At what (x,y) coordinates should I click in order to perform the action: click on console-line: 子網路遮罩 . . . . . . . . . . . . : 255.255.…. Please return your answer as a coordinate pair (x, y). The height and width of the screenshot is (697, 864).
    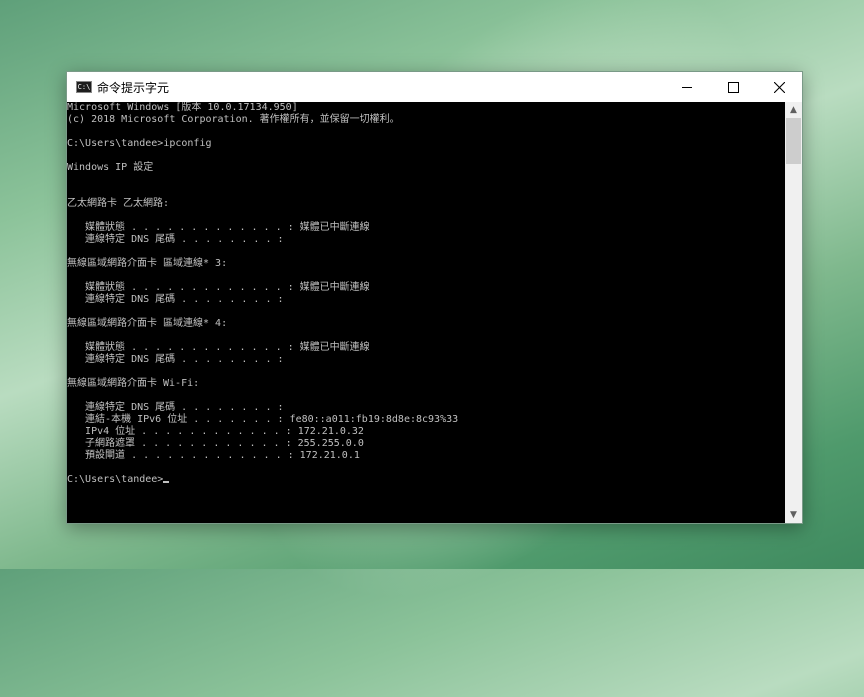
    Looking at the image, I should click on (215, 443).